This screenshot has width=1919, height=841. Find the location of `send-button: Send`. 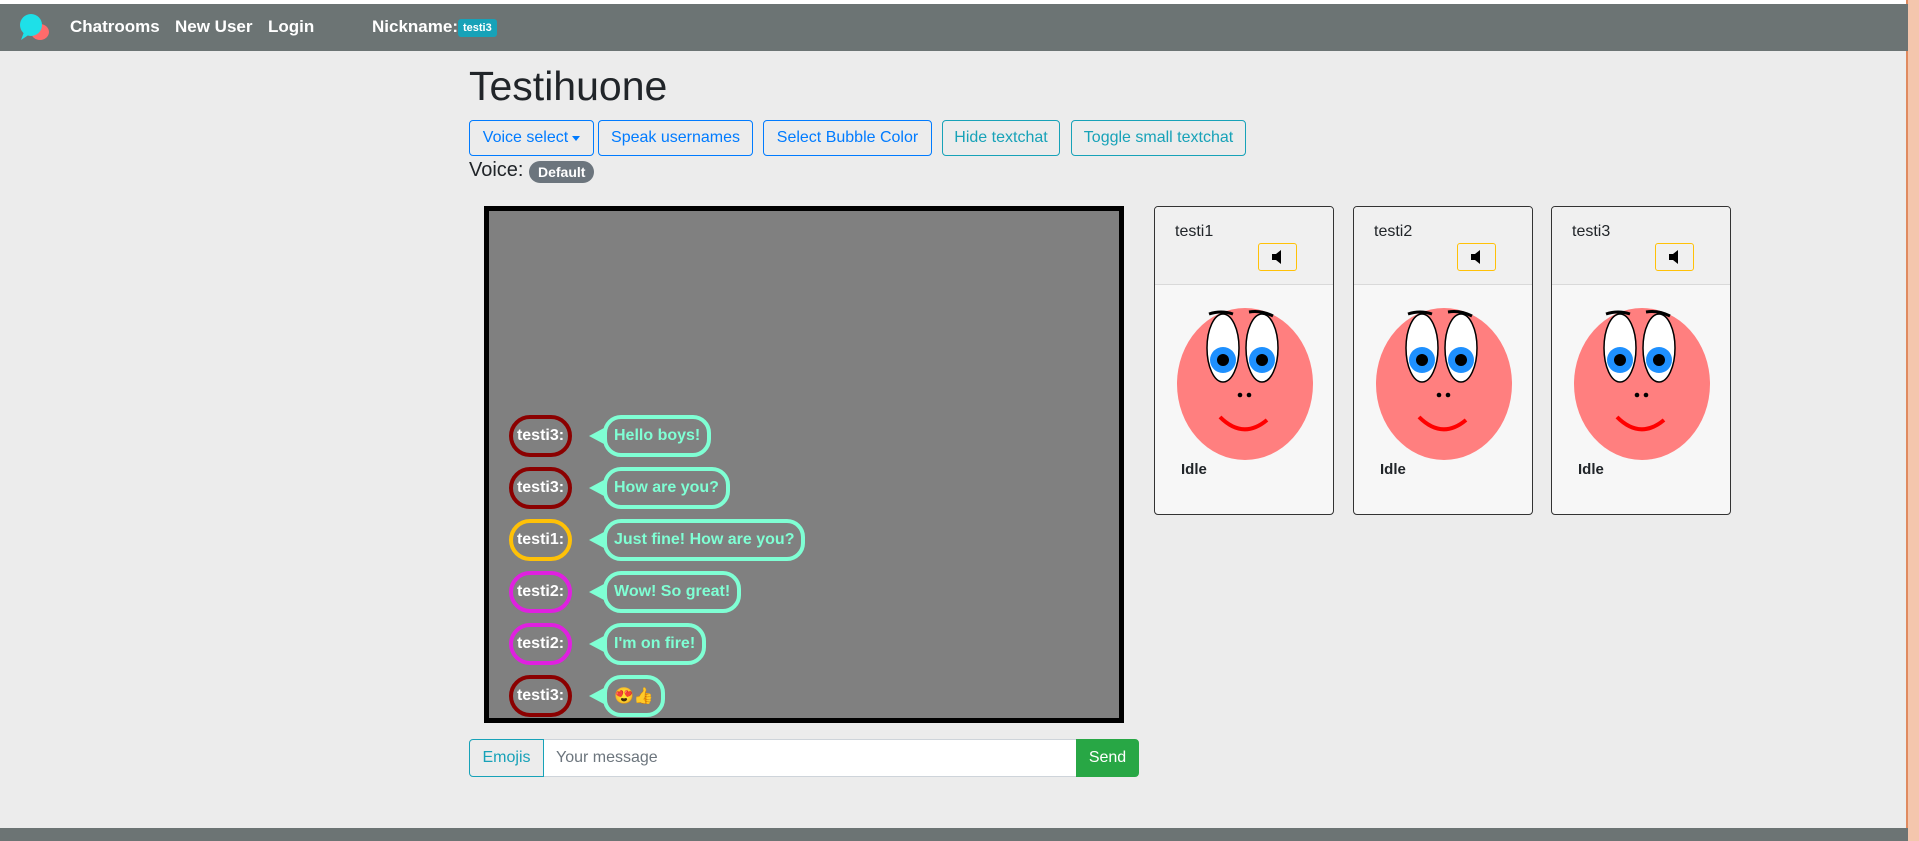

send-button: Send is located at coordinates (1107, 758).